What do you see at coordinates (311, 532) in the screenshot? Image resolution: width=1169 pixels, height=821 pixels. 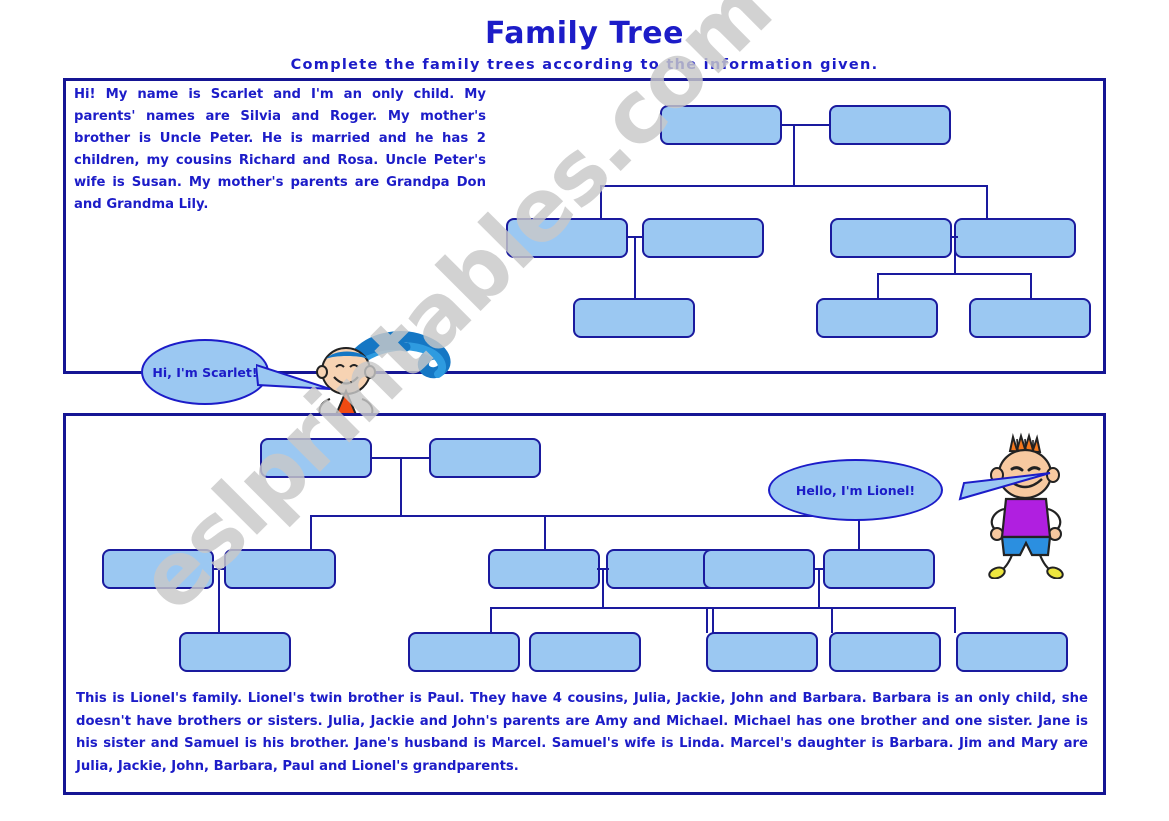 I see `tree2-drop-a` at bounding box center [311, 532].